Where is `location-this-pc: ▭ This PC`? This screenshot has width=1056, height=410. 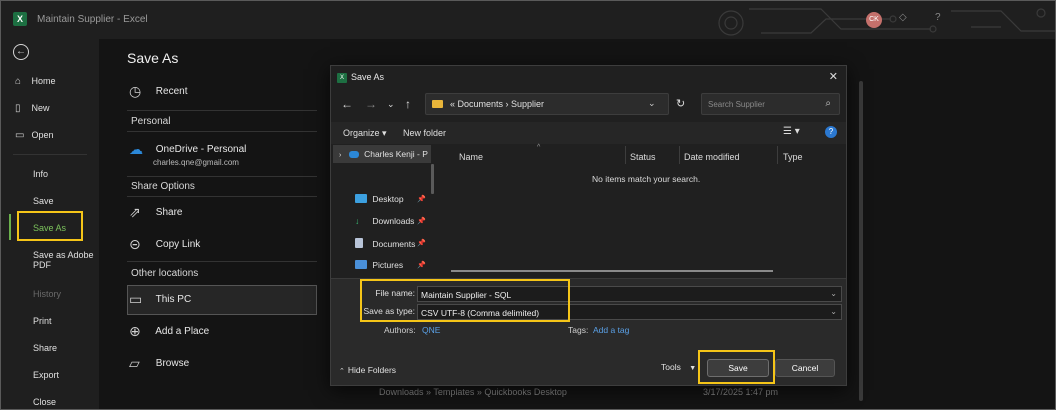
location-this-pc: ▭ This PC is located at coordinates (160, 299).